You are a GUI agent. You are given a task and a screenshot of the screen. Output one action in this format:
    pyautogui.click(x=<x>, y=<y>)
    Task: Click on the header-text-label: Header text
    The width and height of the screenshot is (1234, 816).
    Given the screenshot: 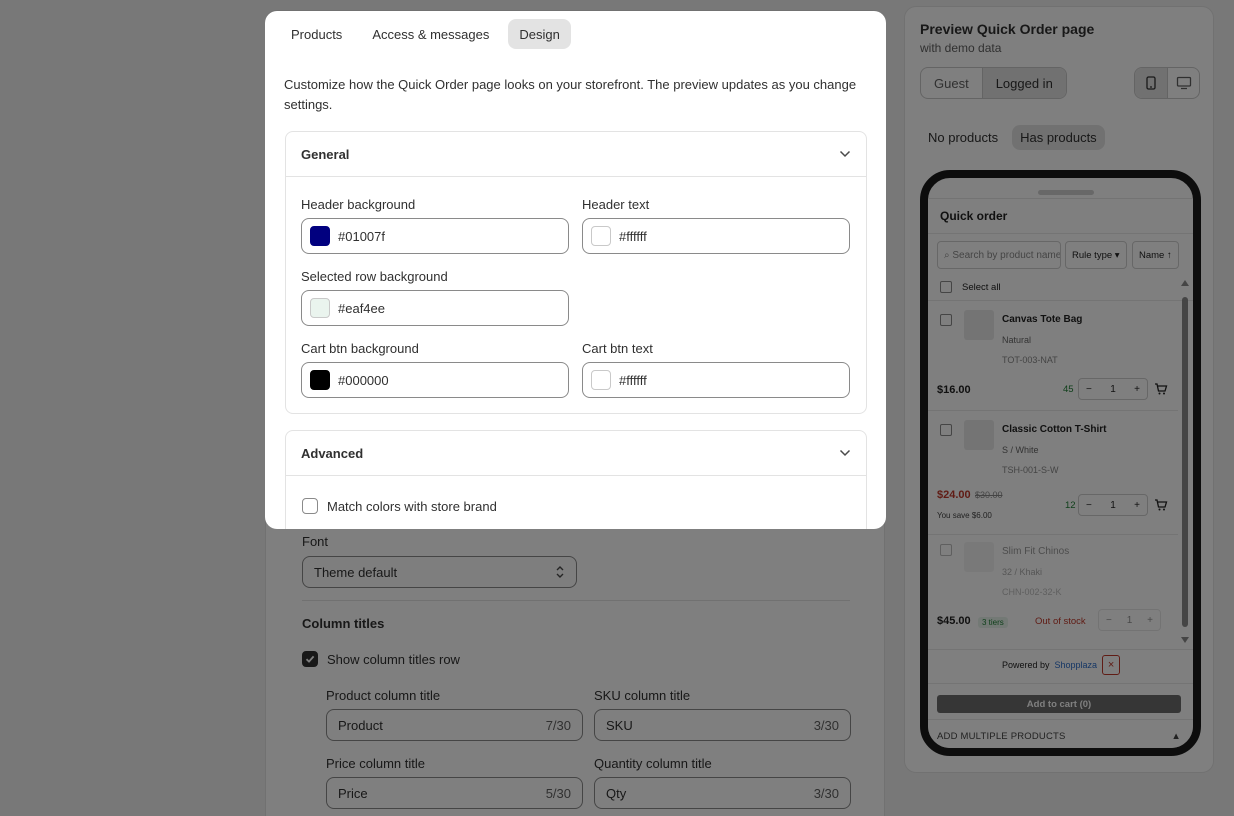 What is the action you would take?
    pyautogui.click(x=616, y=204)
    